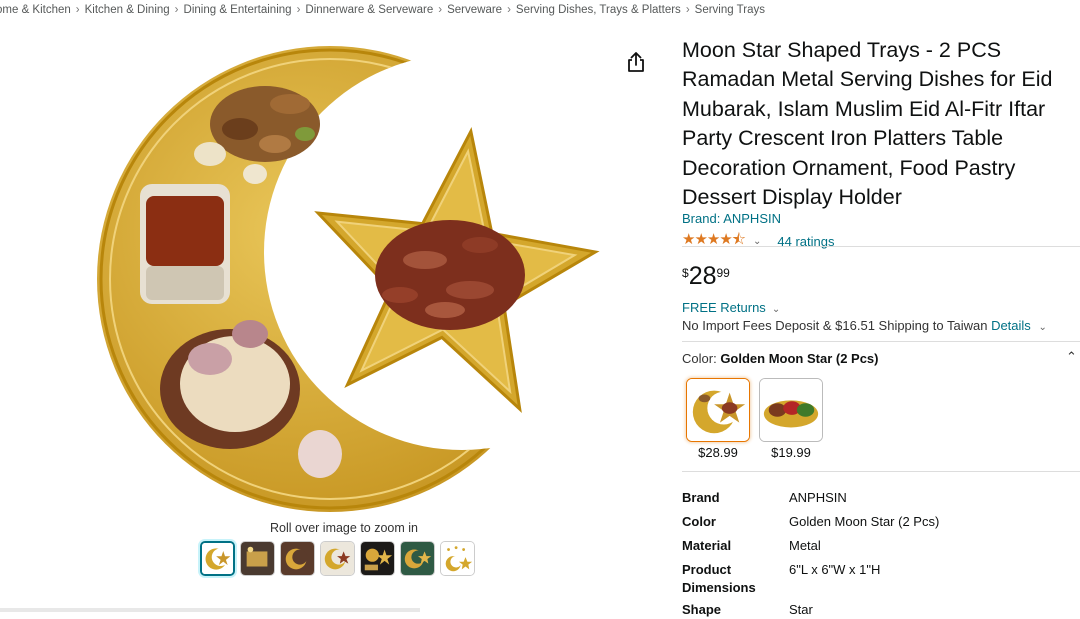 Image resolution: width=1080 pixels, height=619 pixels. I want to click on chevron-up-icon: ⌃, so click(1071, 357).